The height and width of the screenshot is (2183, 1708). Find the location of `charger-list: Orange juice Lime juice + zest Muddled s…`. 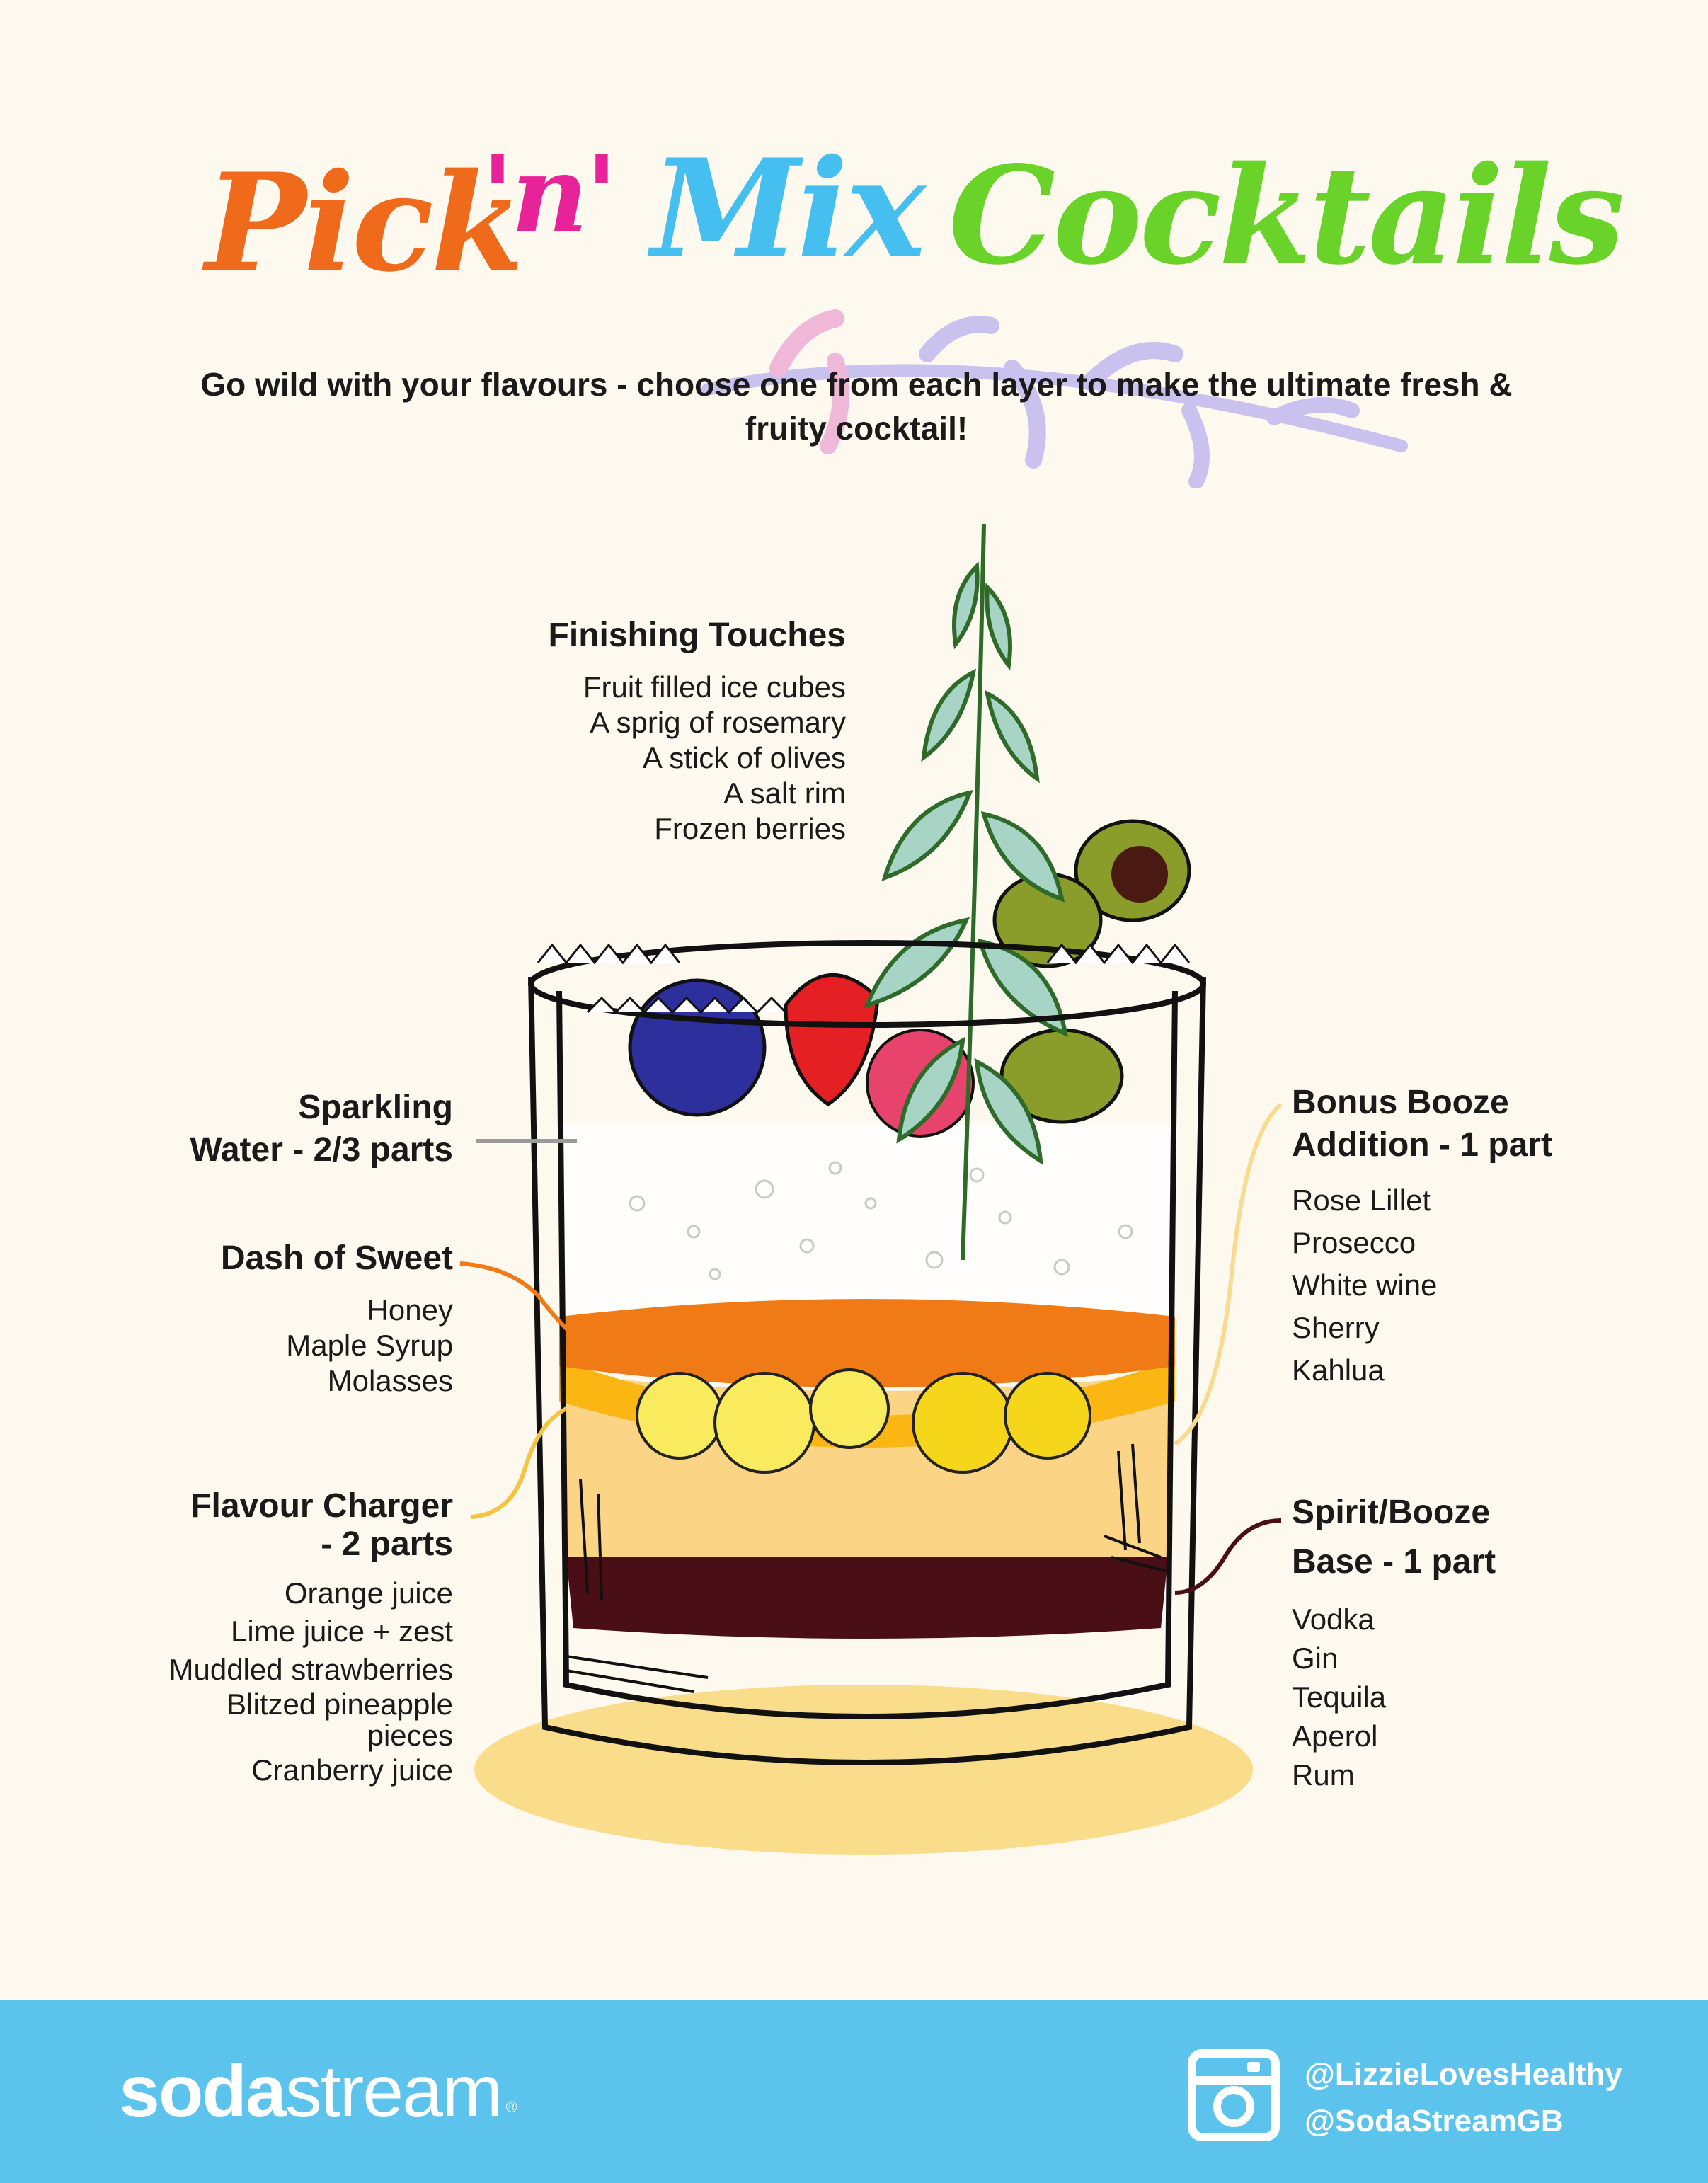

charger-list: Orange juice Lime juice + zest Muddled s… is located at coordinates (276, 1681).